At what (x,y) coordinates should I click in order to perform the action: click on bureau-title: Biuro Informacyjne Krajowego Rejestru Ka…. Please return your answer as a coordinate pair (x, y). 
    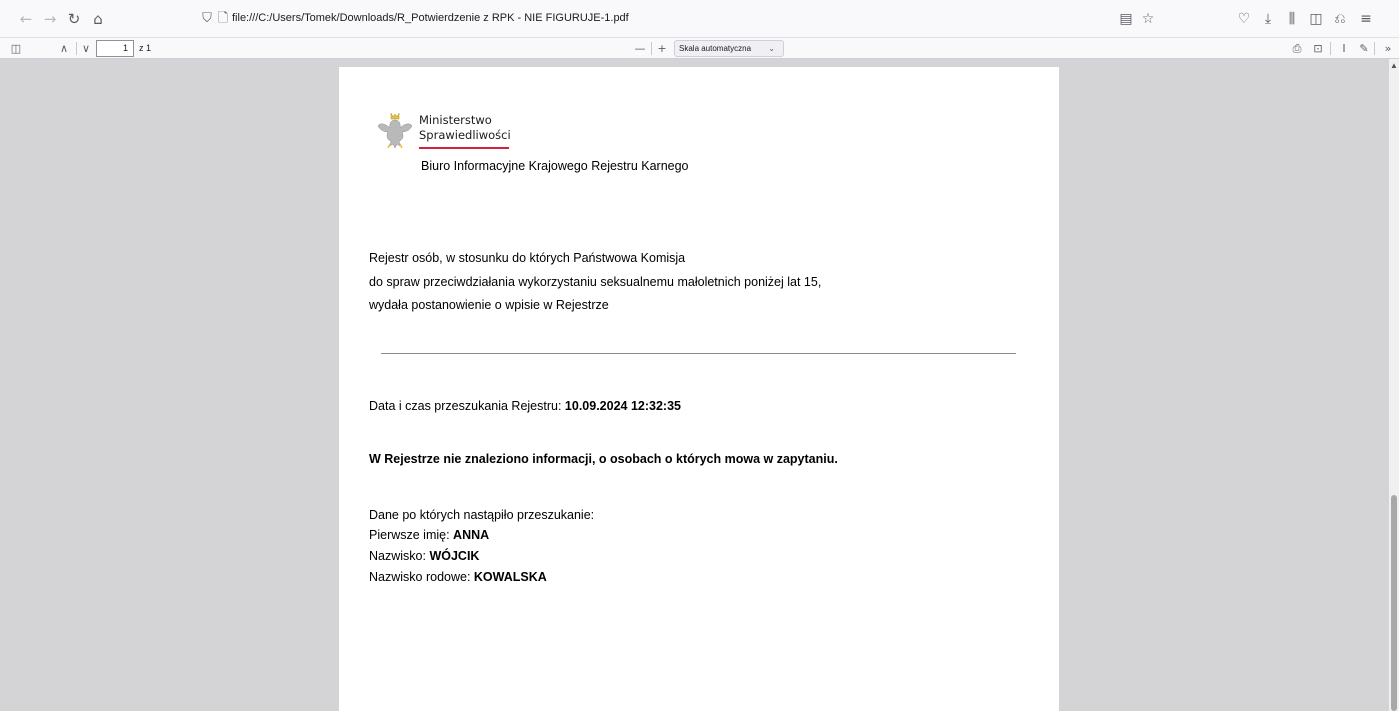
    Looking at the image, I should click on (555, 166).